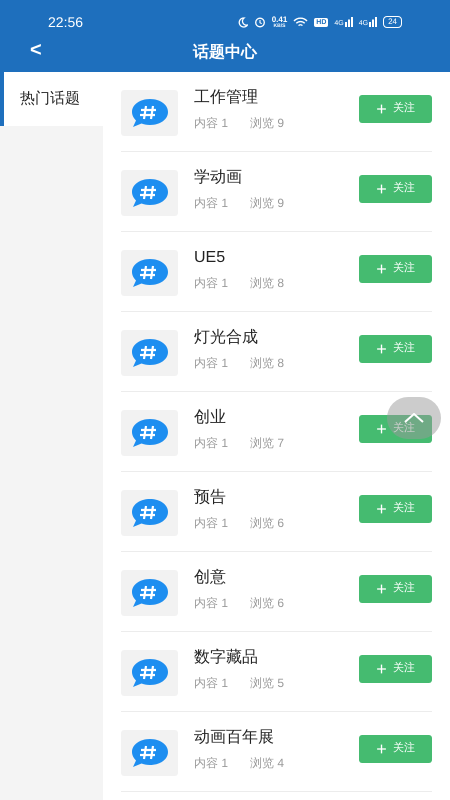 Image resolution: width=450 pixels, height=800 pixels. Describe the element at coordinates (243, 22) in the screenshot. I see `moon-icon` at that location.